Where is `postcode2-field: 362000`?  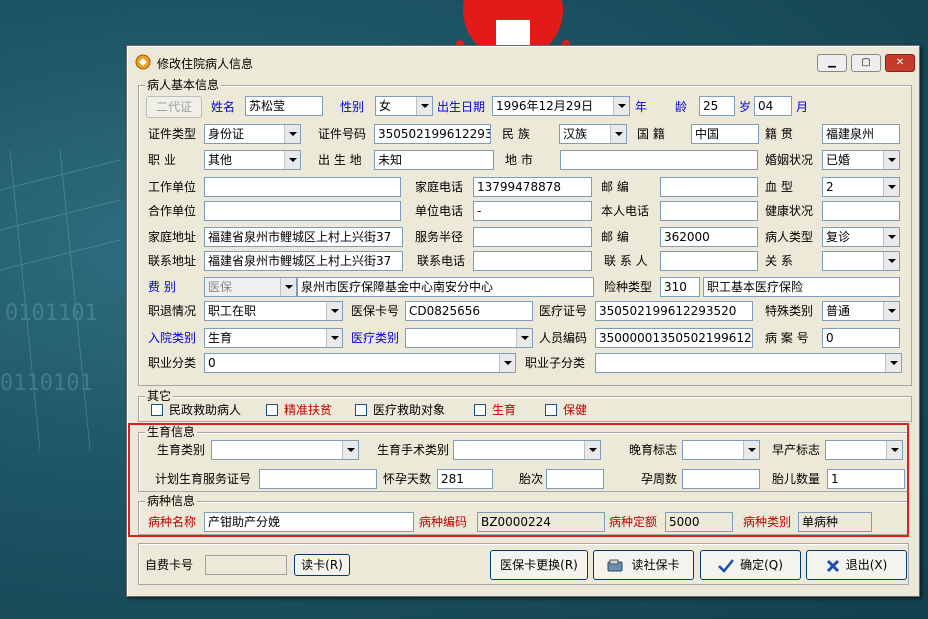
postcode2-field: 362000 is located at coordinates (709, 237).